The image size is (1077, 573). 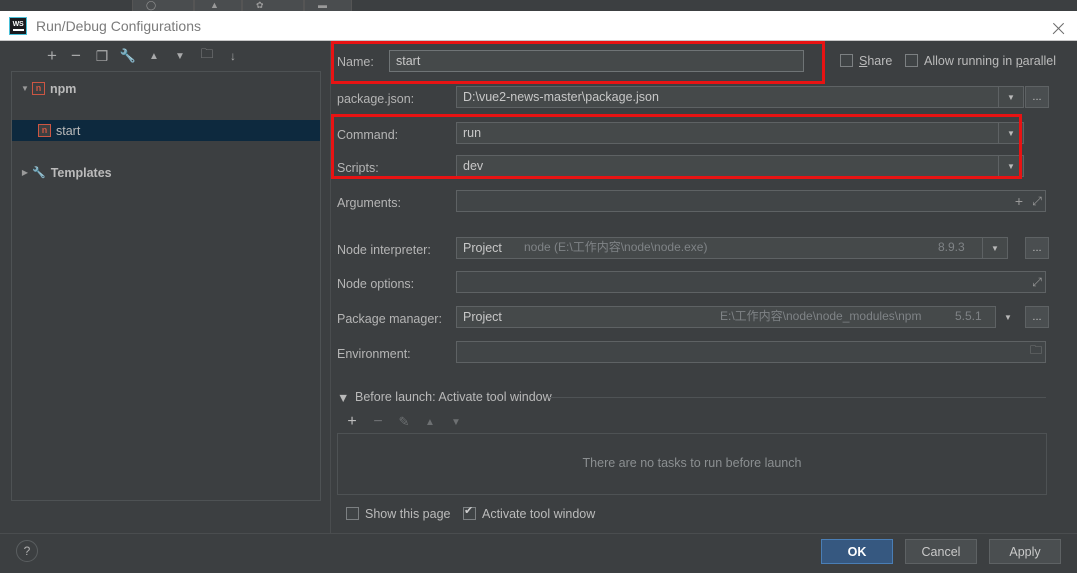 I want to click on tree-item-label: npm, so click(x=63, y=88).